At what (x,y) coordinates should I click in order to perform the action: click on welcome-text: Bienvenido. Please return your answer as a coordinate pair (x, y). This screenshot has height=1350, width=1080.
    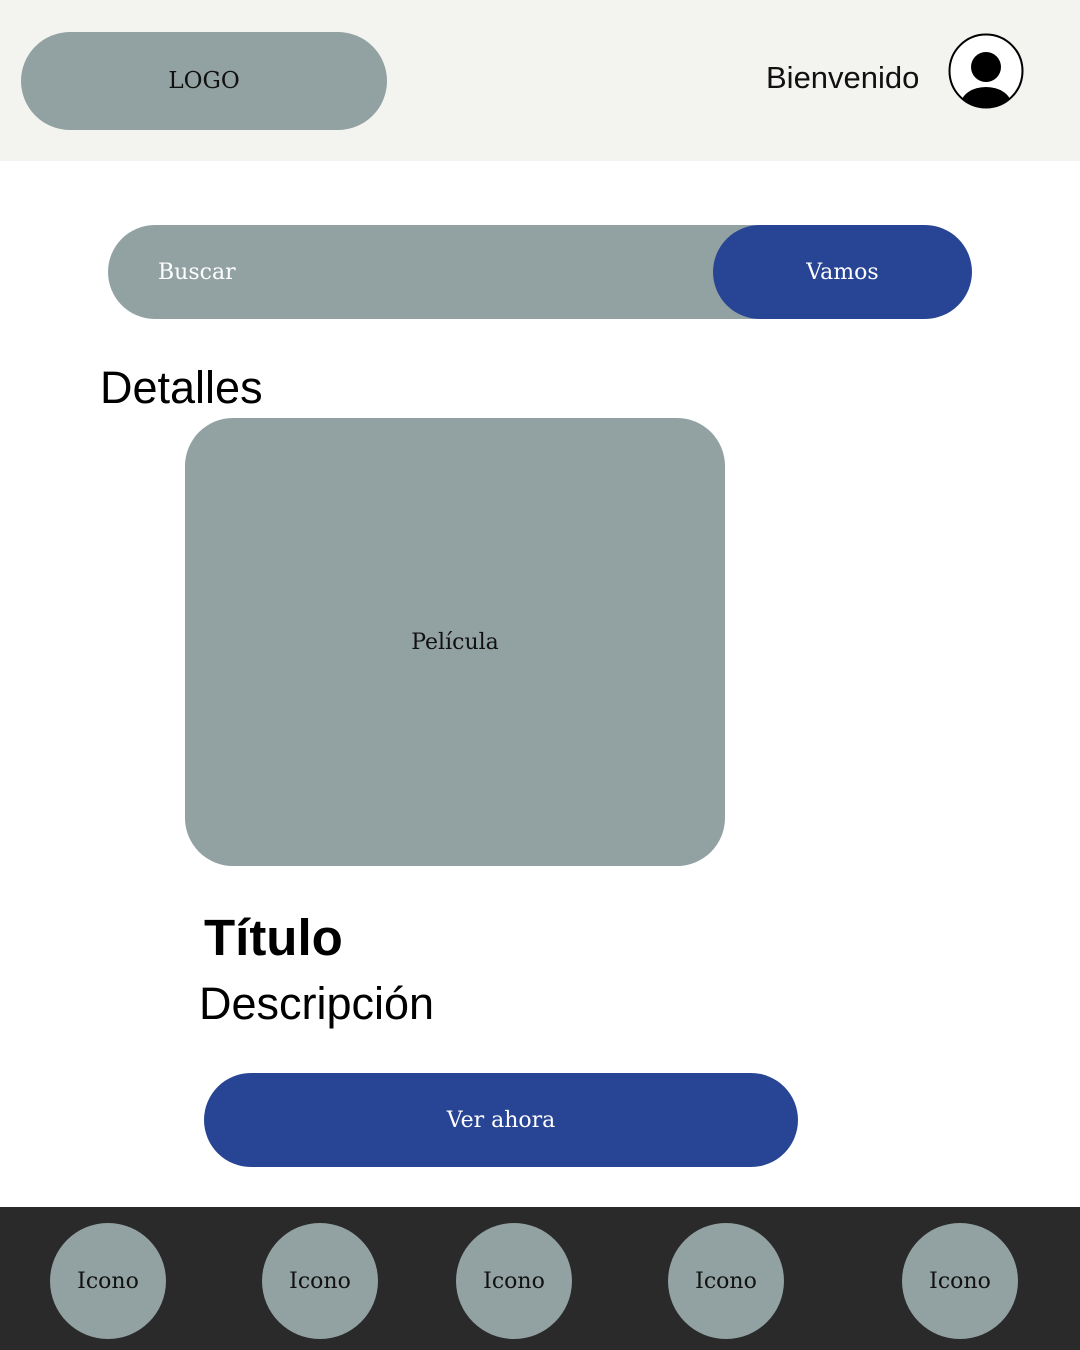
    Looking at the image, I should click on (843, 77).